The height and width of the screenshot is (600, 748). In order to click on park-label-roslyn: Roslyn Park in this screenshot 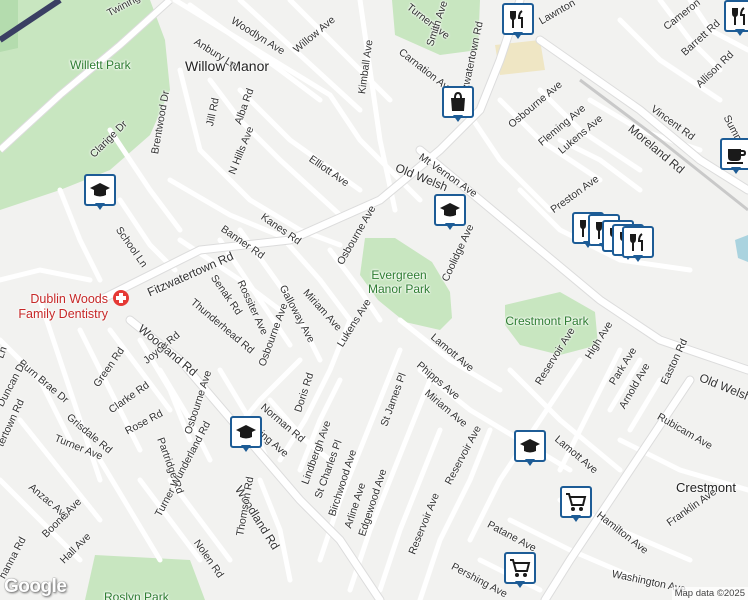, I will do `click(149, 595)`.